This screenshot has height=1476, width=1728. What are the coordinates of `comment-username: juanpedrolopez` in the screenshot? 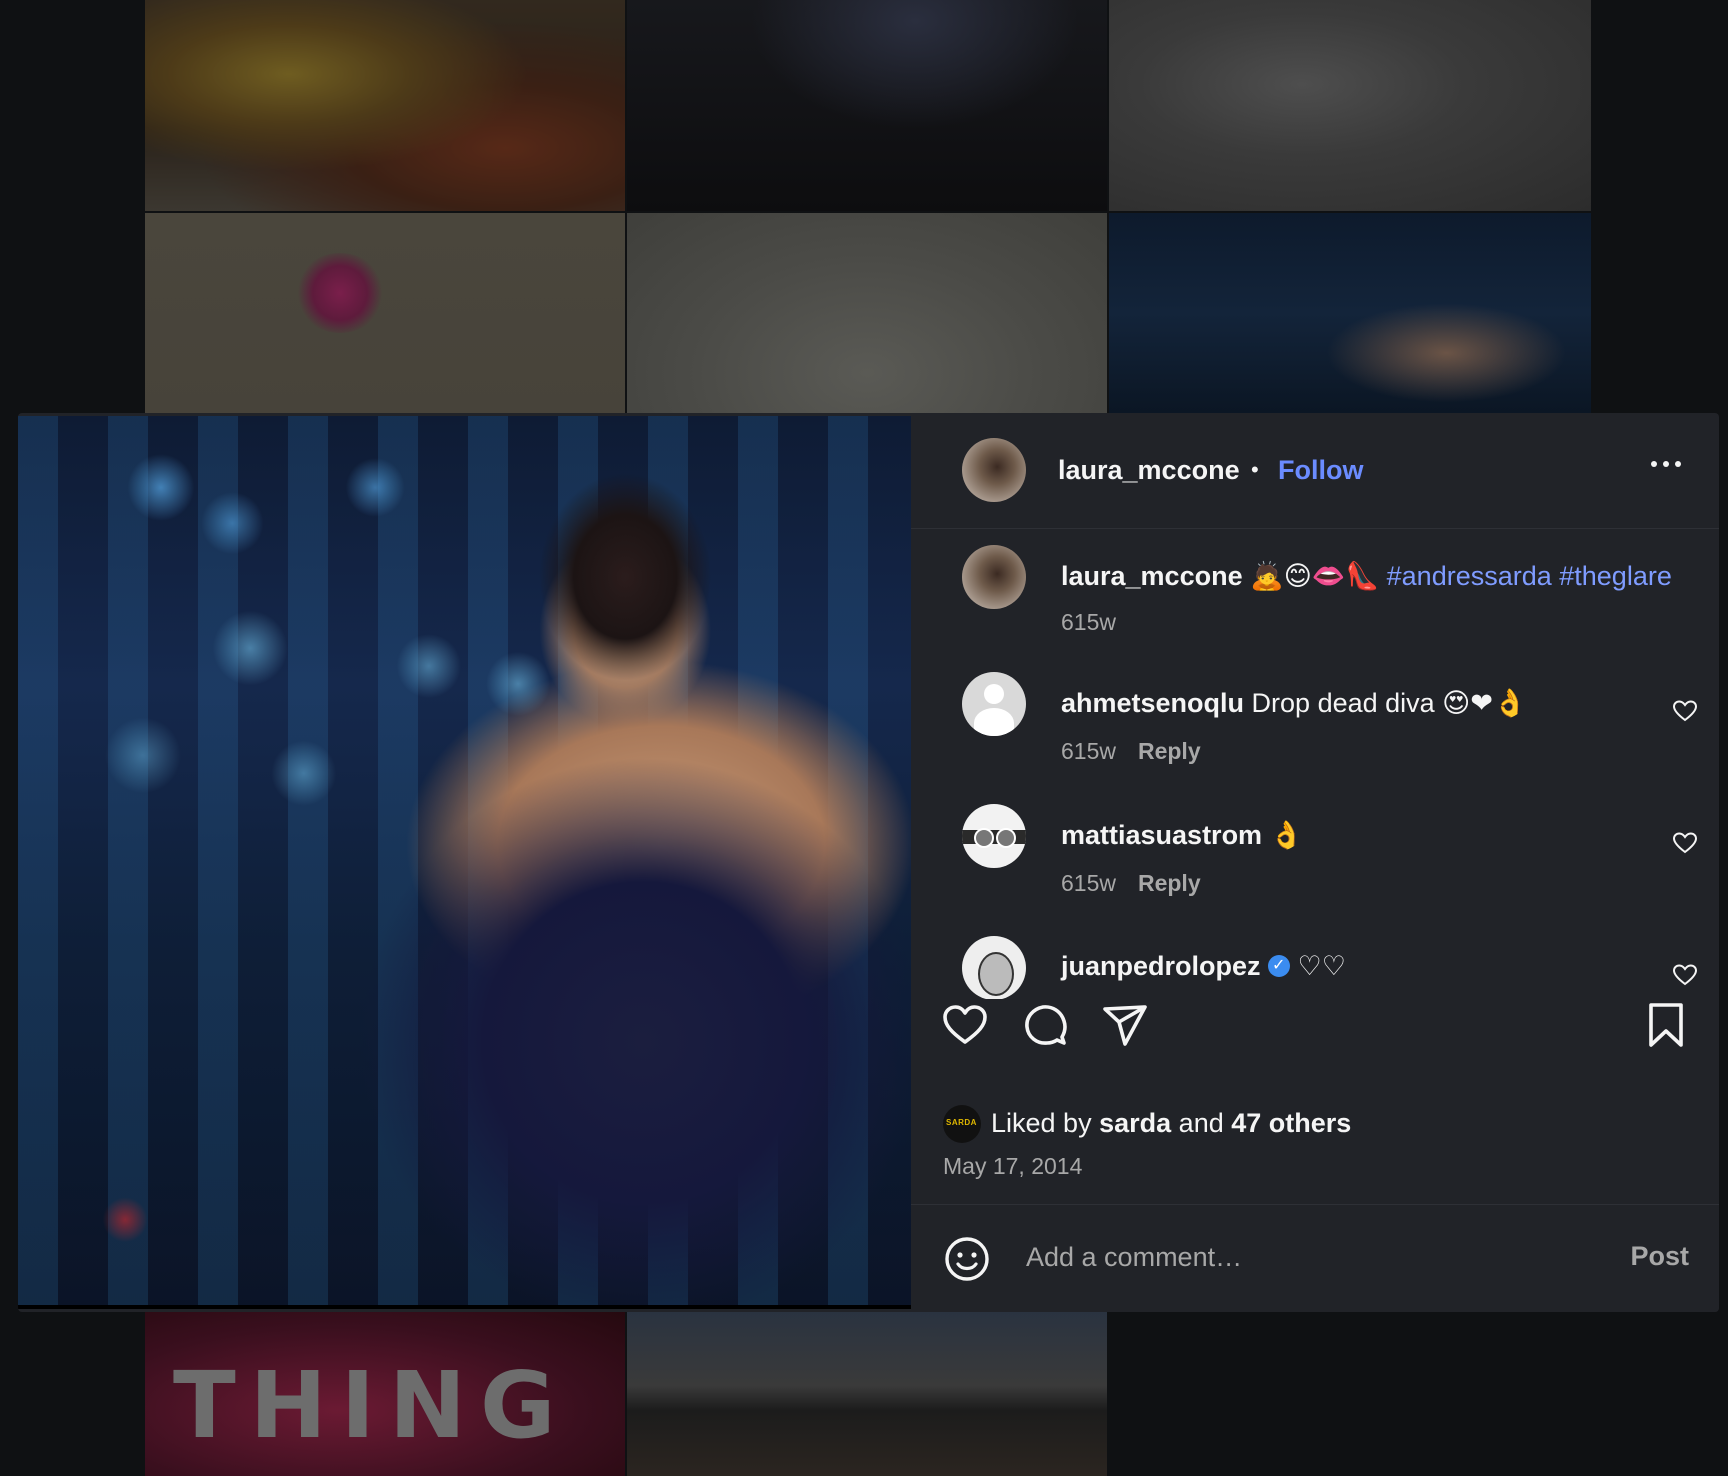 It's located at (1161, 966).